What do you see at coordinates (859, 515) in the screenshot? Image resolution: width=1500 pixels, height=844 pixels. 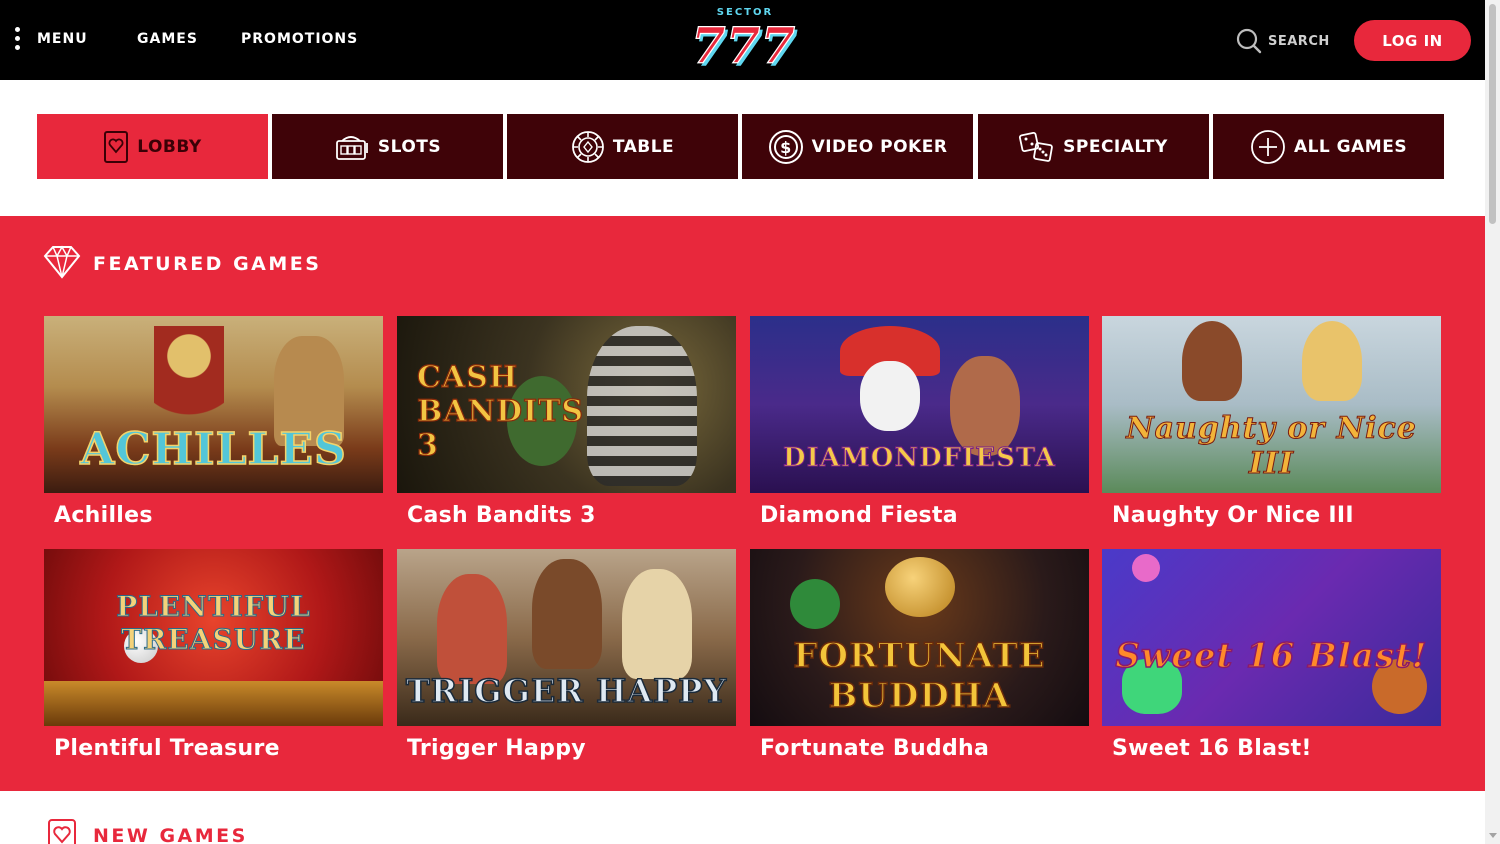 I see `game-name: Diamond Fiesta` at bounding box center [859, 515].